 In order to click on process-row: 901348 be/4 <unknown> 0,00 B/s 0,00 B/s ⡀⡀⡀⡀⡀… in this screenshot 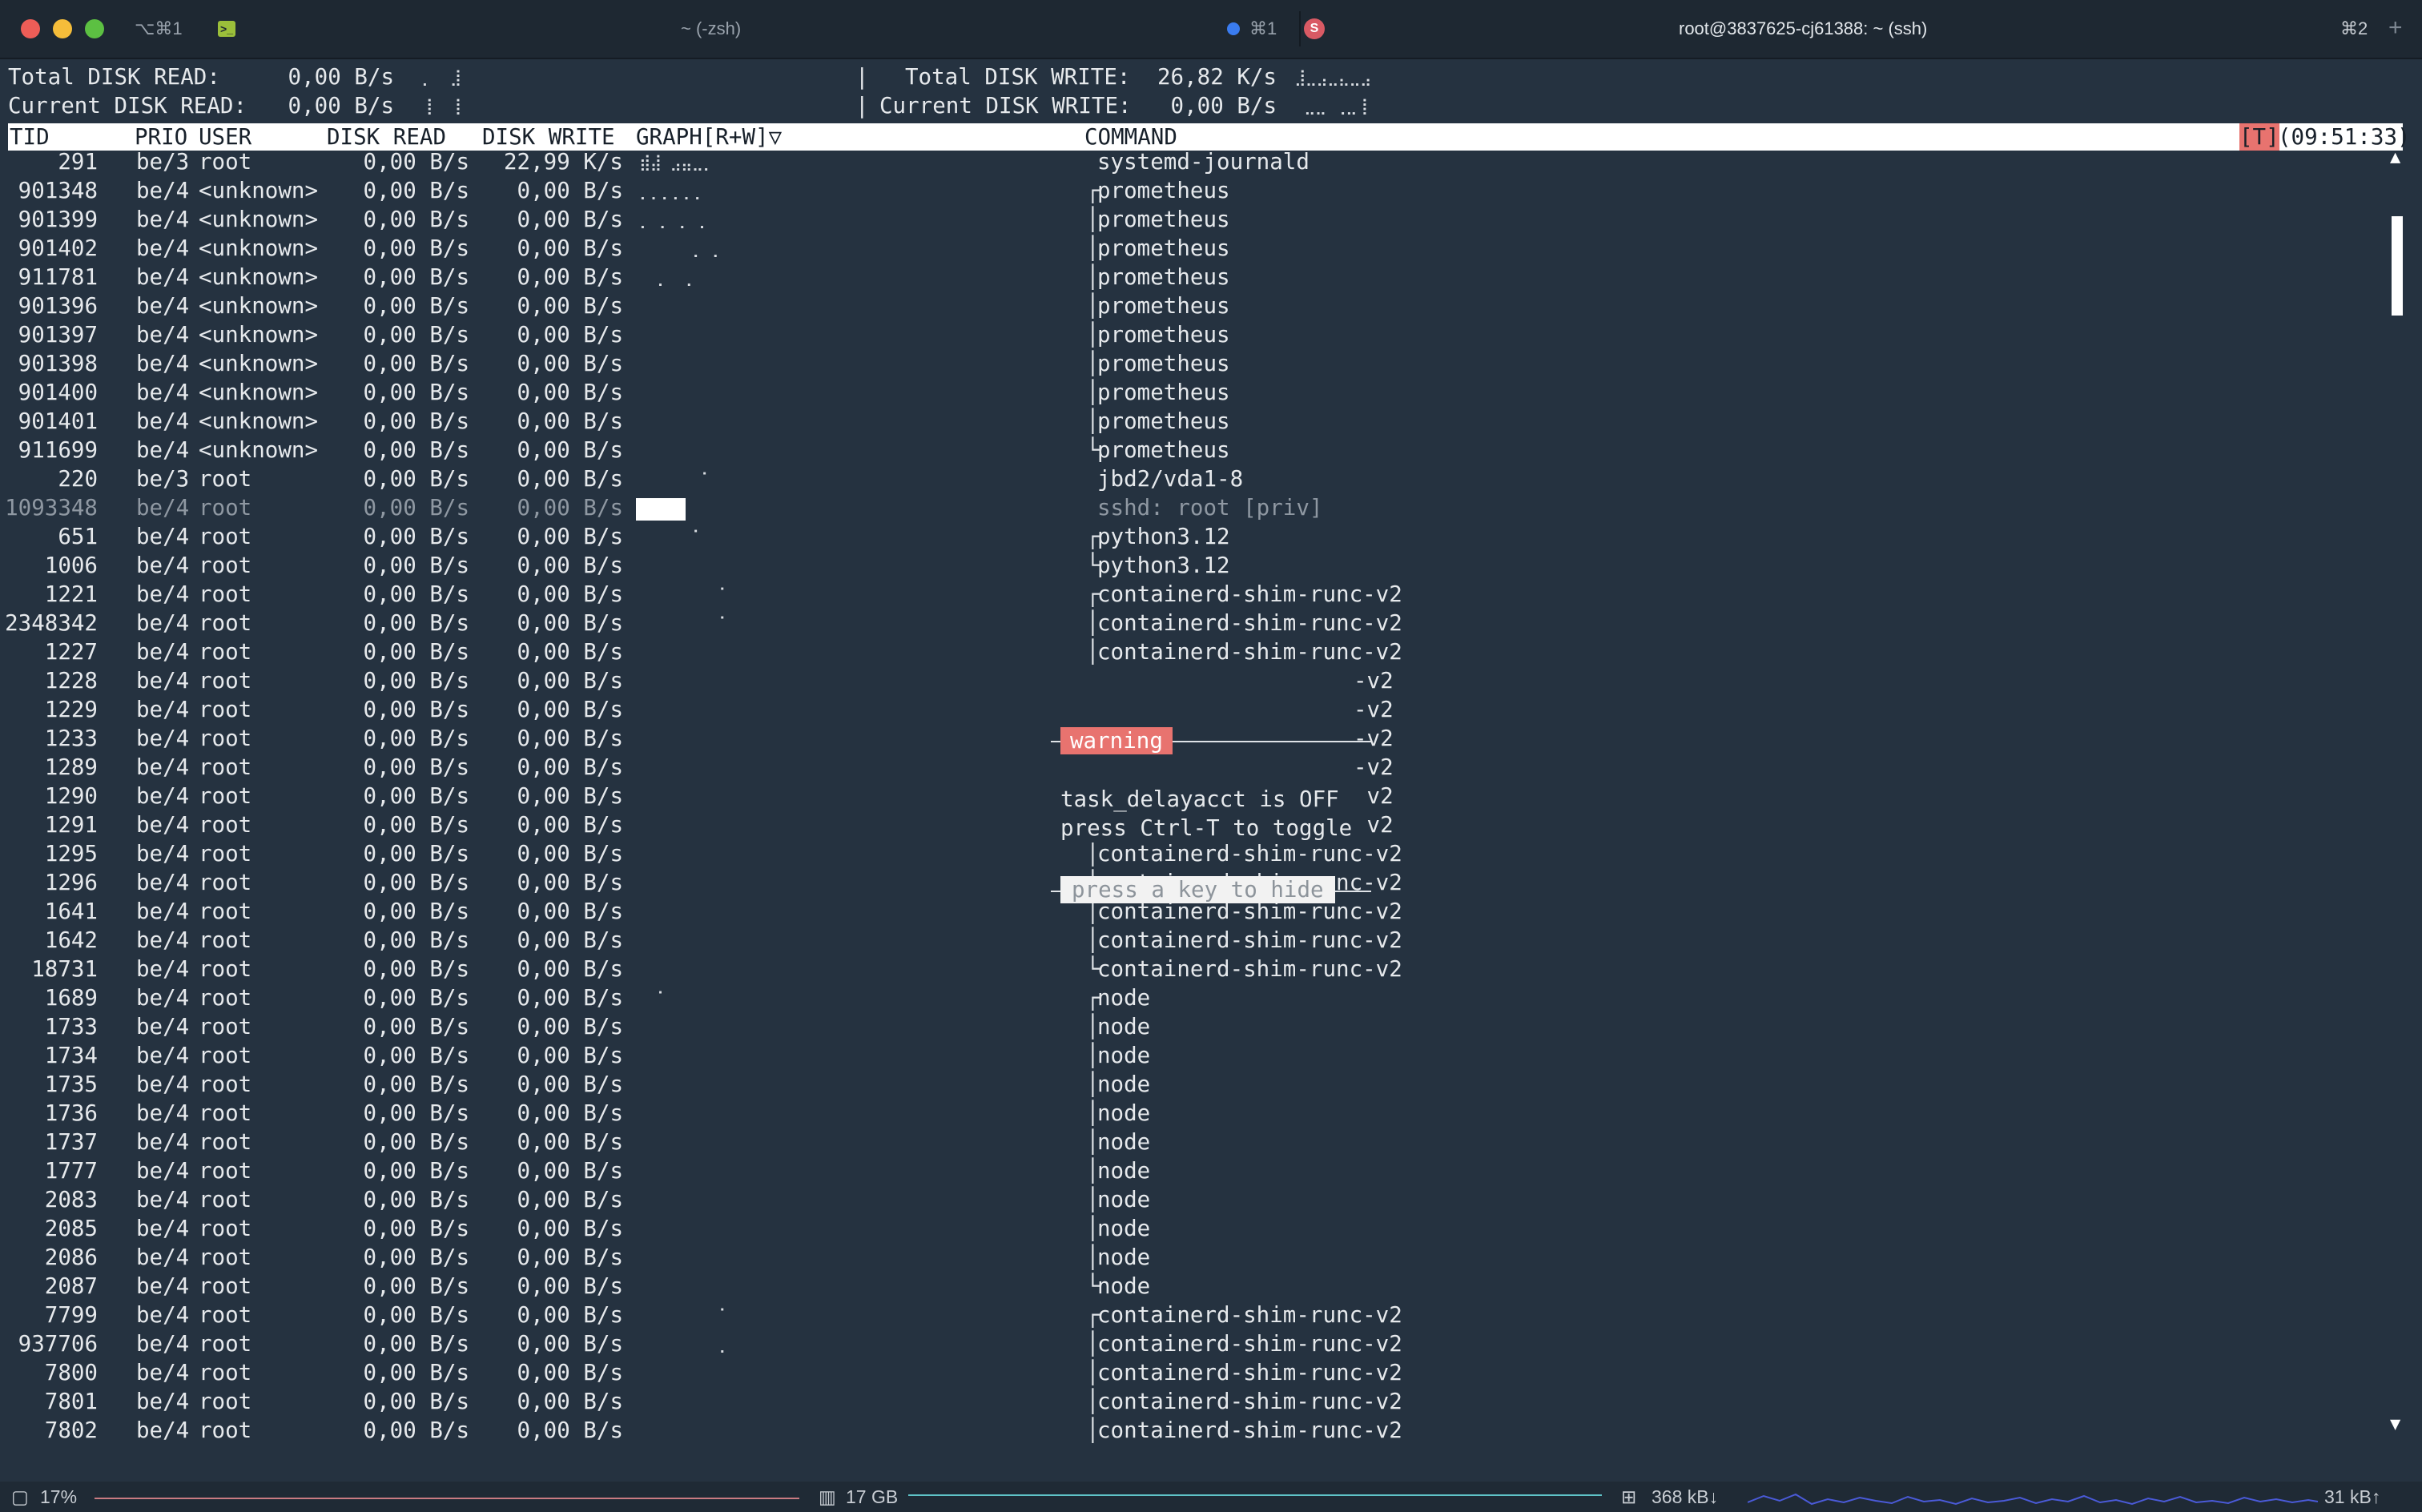, I will do `click(1193, 190)`.